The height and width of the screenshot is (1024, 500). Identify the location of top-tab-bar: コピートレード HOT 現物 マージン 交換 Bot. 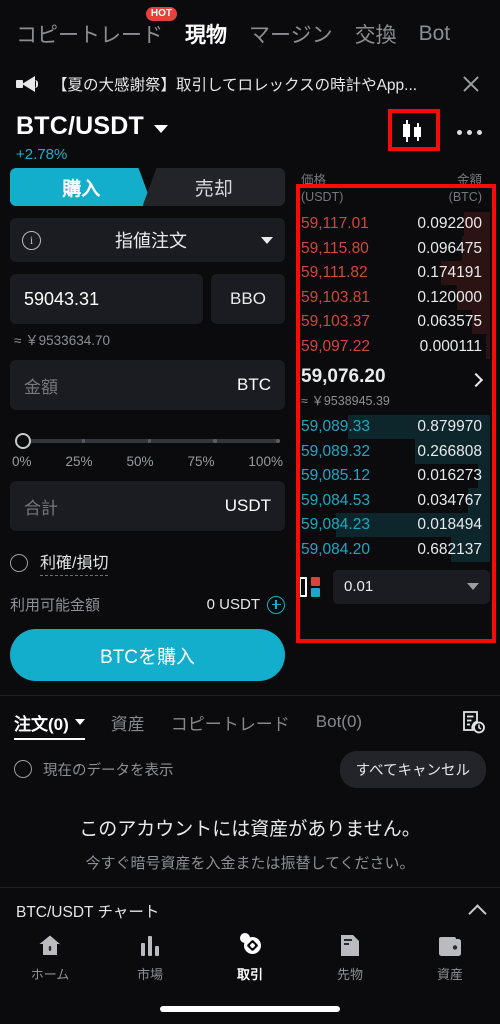
(250, 31).